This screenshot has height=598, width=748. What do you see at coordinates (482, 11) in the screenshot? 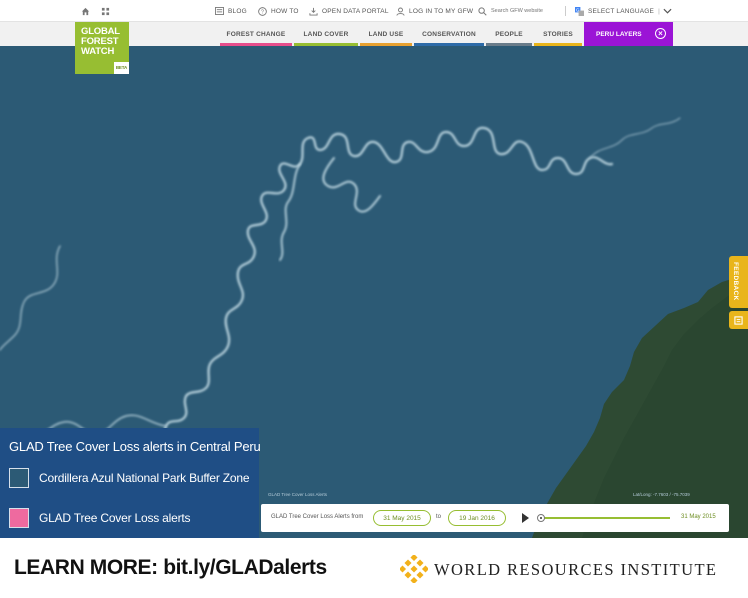
I see `search-icon` at bounding box center [482, 11].